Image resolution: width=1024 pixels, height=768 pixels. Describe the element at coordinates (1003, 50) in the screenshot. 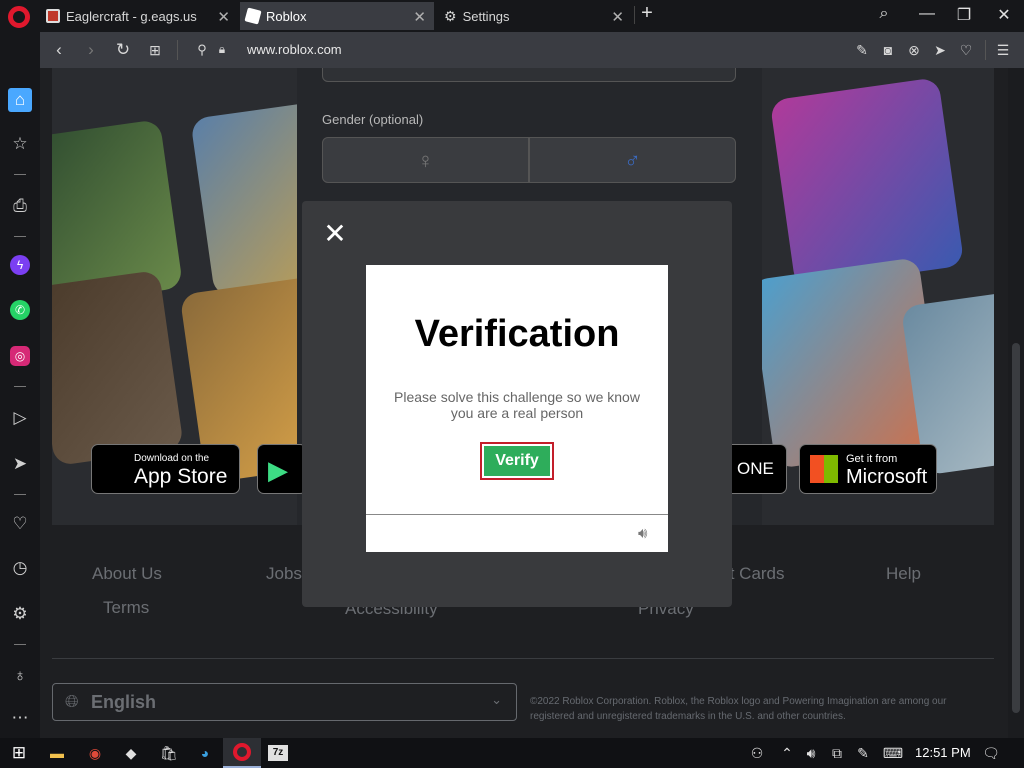

I see `easy-setup-icon: ☰` at that location.